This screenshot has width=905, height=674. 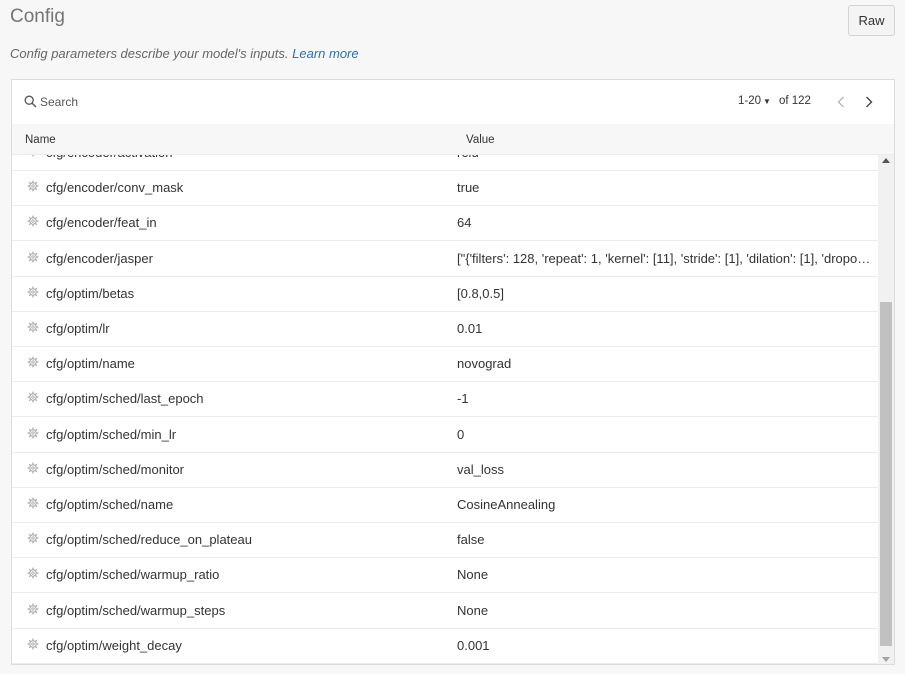 I want to click on param-name: cfg/encoder/feat_in, so click(x=101, y=223).